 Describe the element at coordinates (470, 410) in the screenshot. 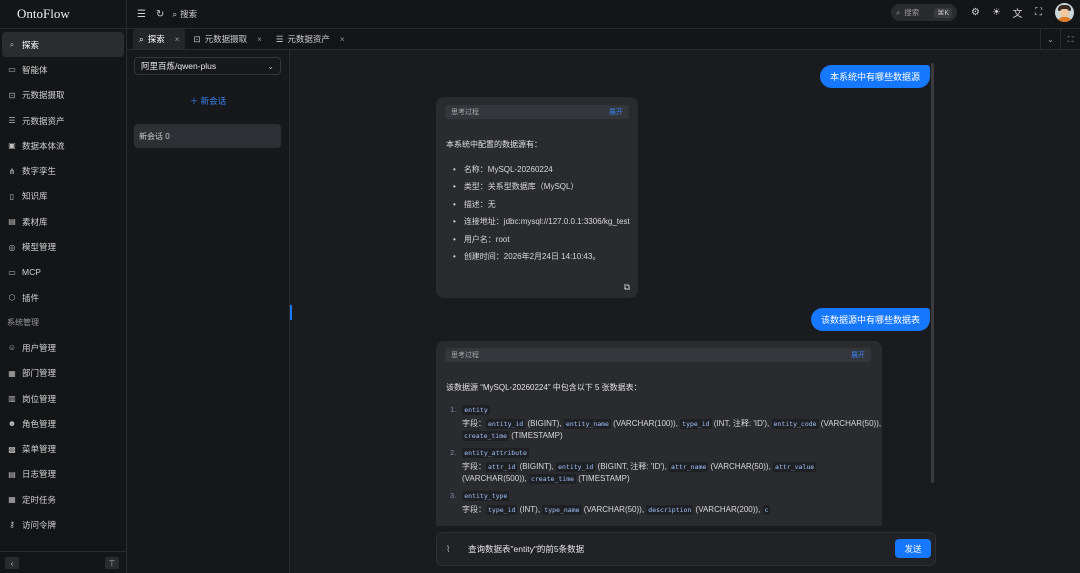

I see `list-item: 1. entity` at that location.